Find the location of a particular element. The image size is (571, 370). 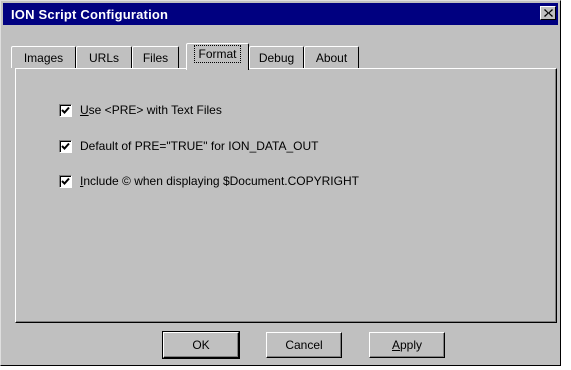

tab-urls-label: URLs is located at coordinates (103, 57).